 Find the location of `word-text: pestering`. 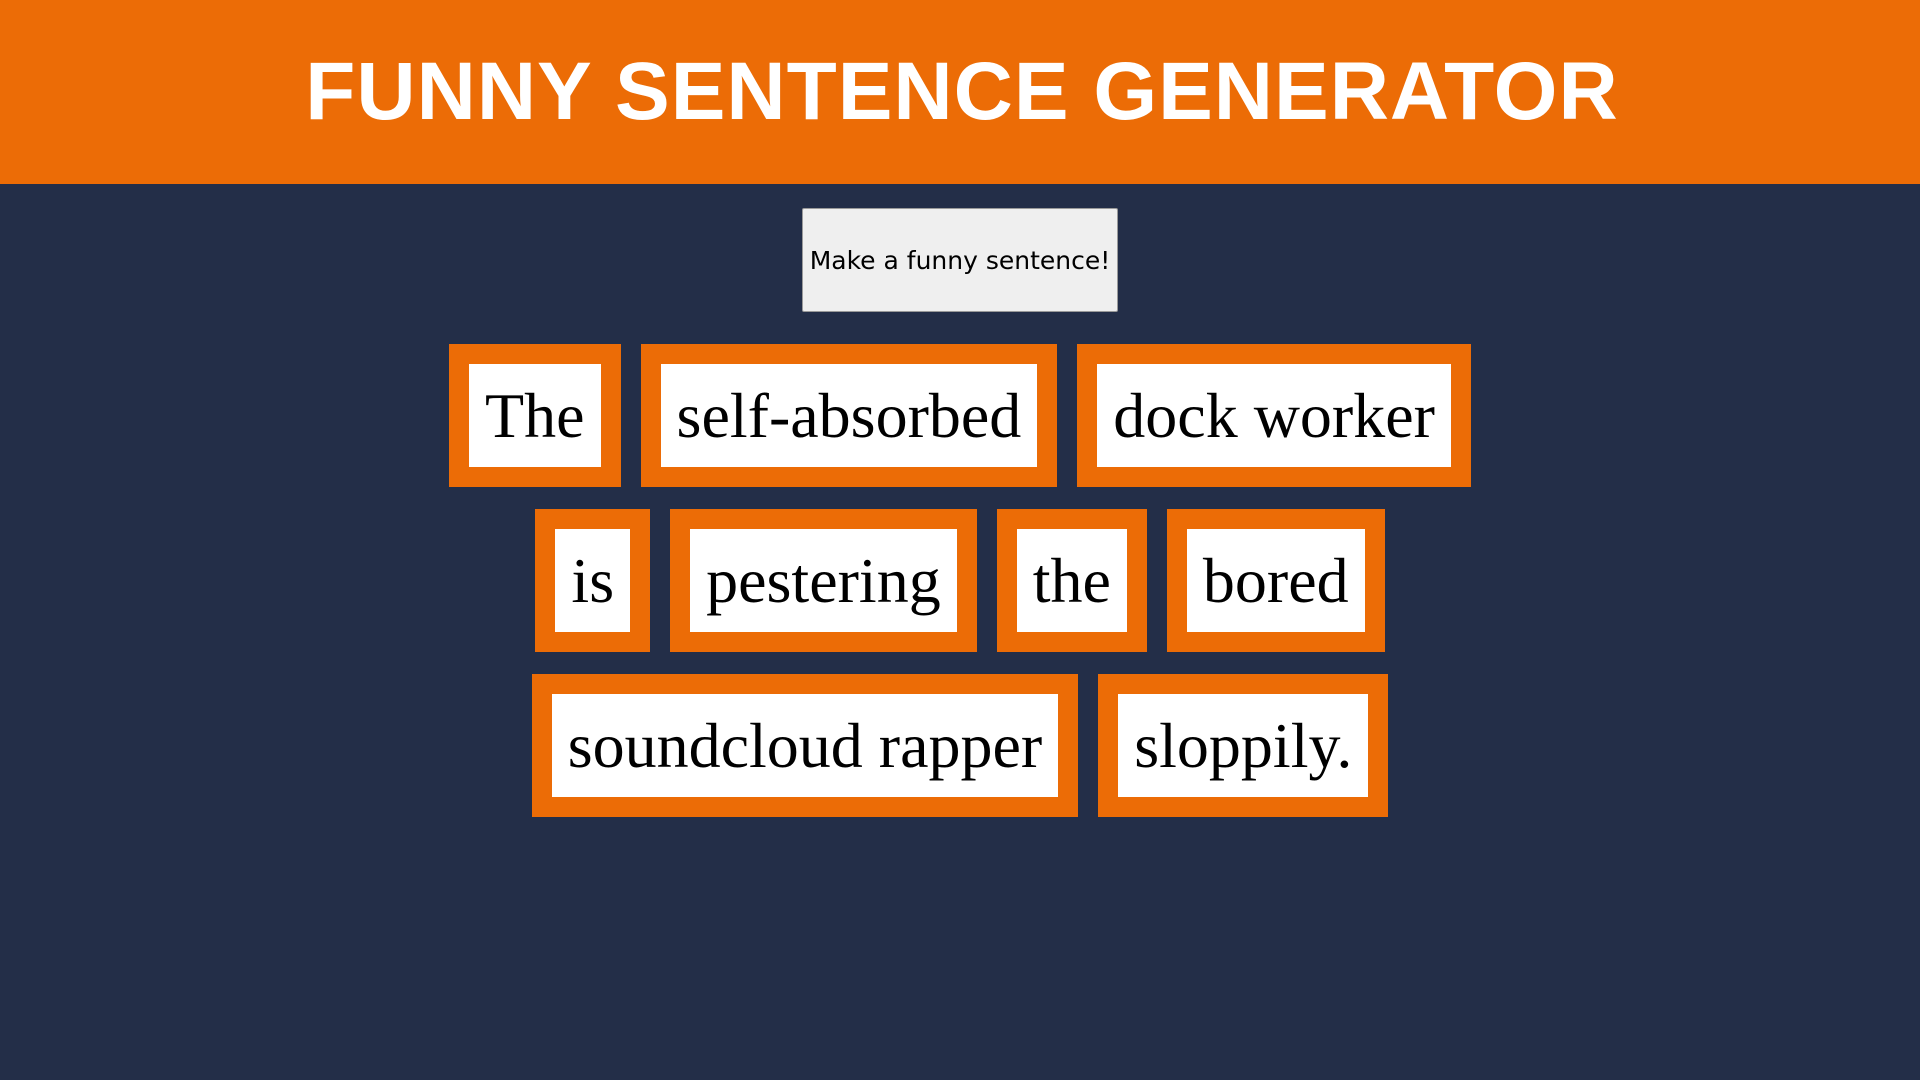

word-text: pestering is located at coordinates (823, 580).